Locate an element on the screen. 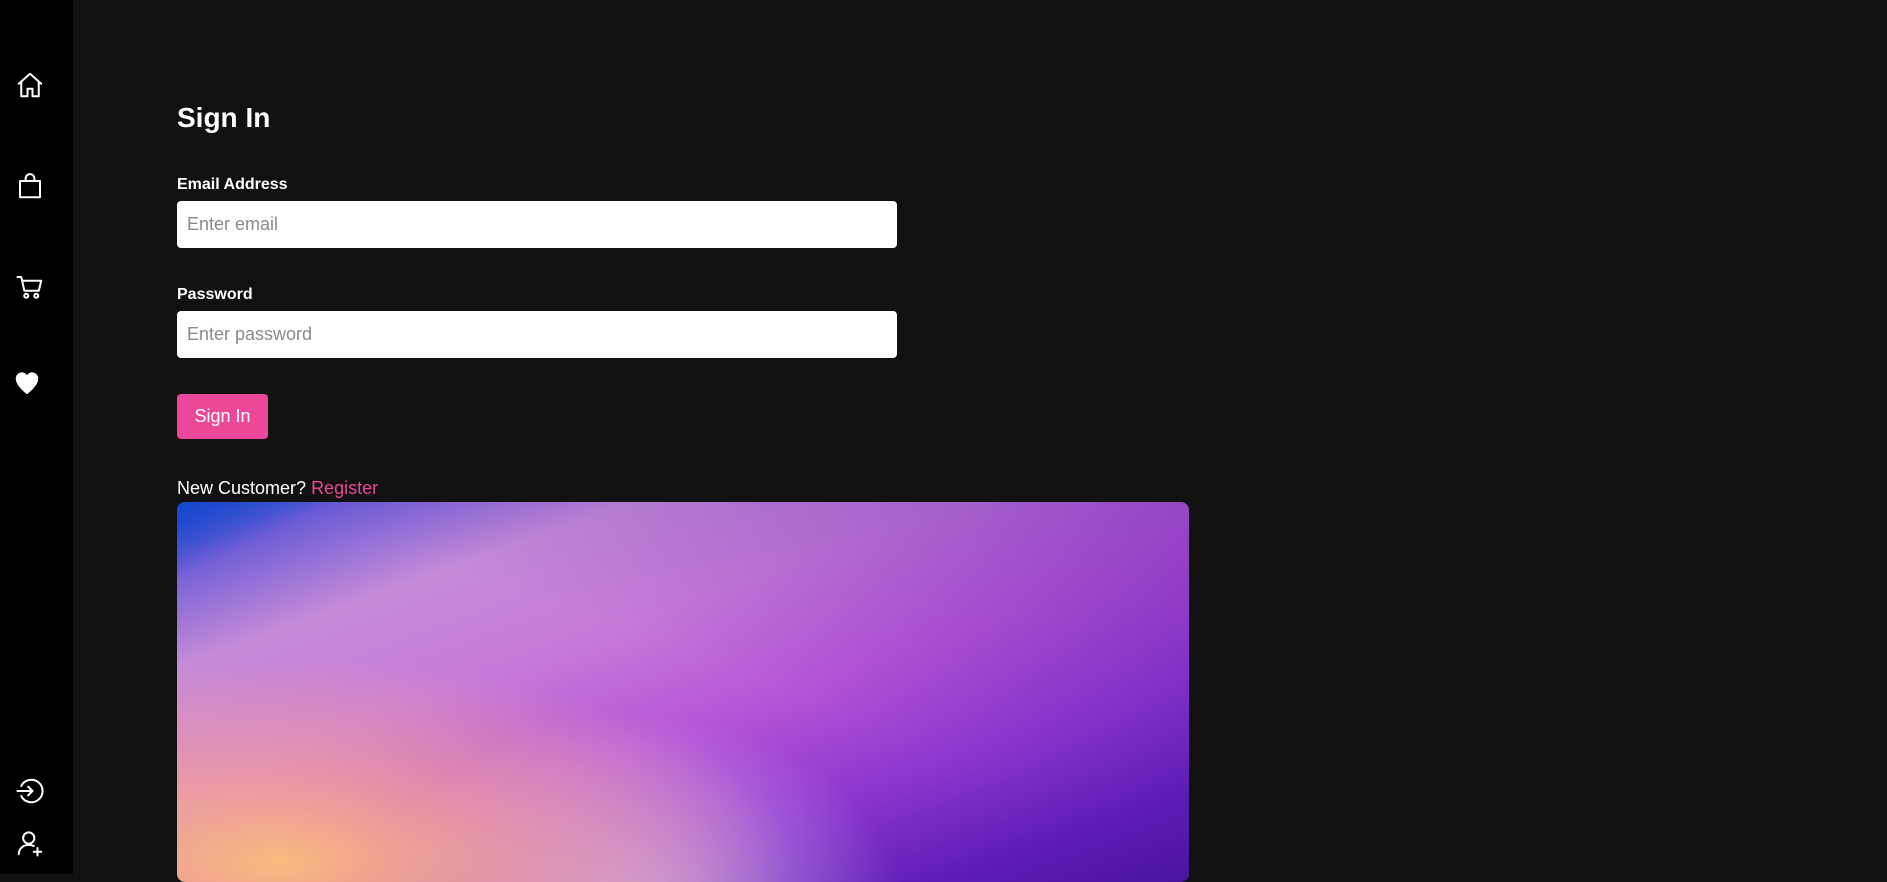 The height and width of the screenshot is (882, 1887). page-title: Sign In is located at coordinates (224, 117).